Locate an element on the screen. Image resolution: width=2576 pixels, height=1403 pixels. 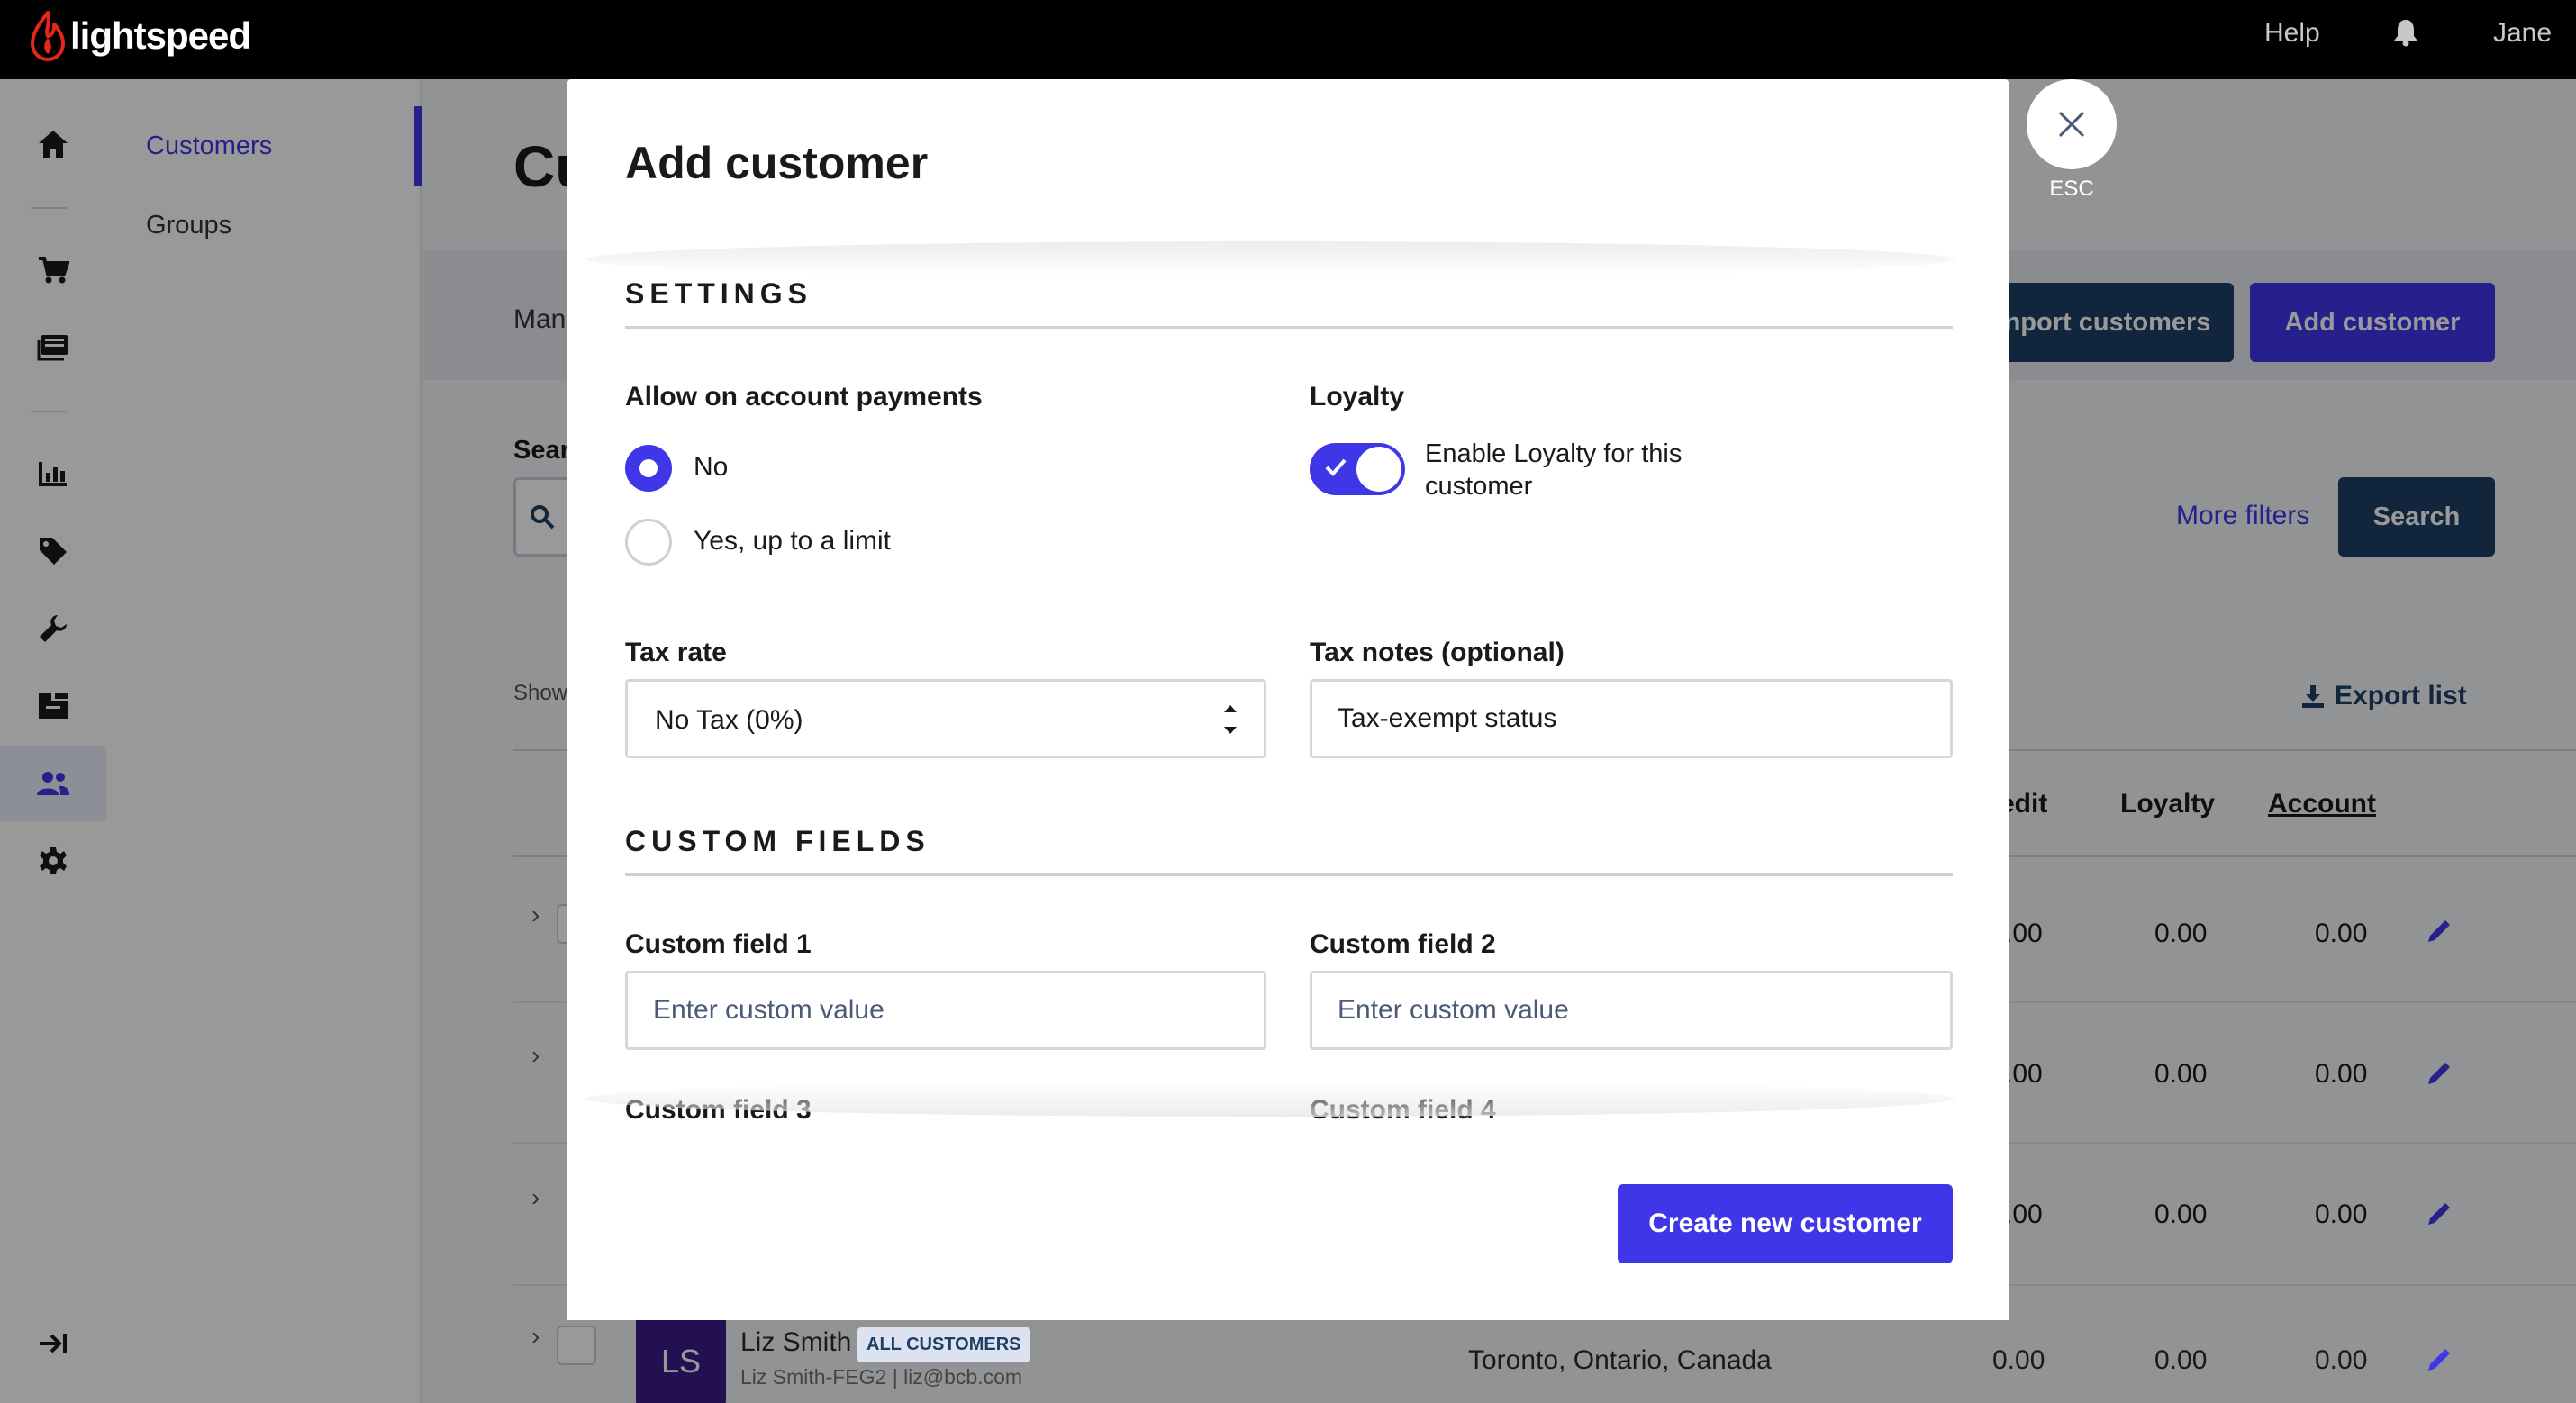
loyalty-toggle is located at coordinates (1357, 469).